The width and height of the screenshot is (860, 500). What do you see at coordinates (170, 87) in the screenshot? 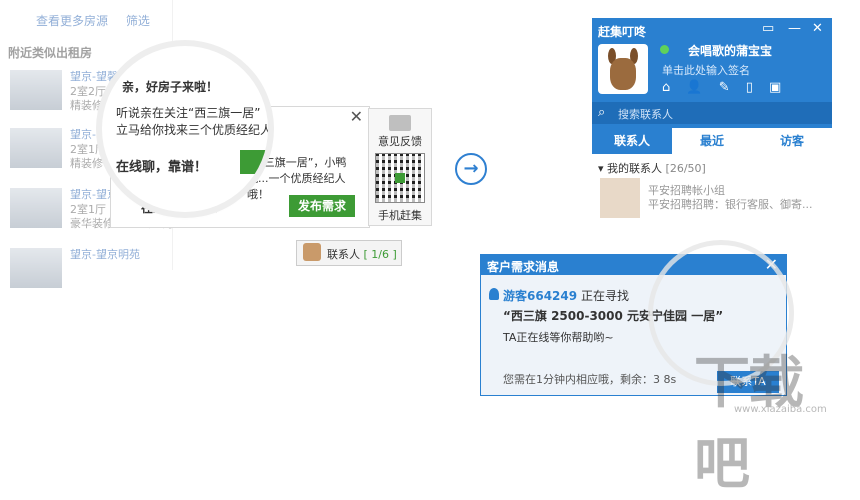
I see `mag-line1: 亲，好房子来啦！` at bounding box center [170, 87].